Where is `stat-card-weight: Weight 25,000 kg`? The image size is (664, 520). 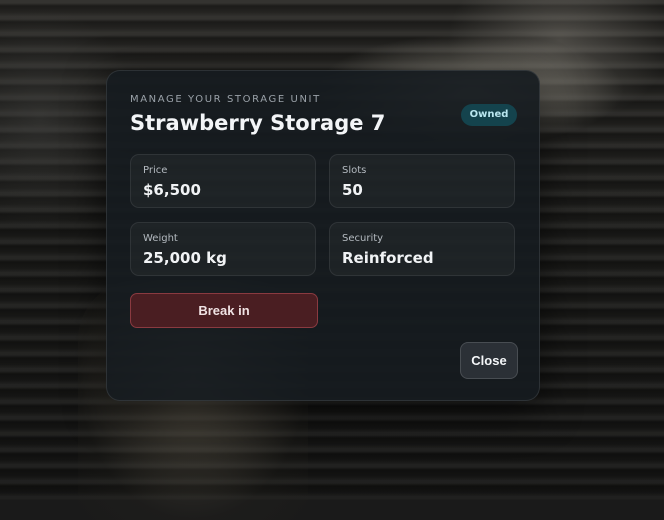 stat-card-weight: Weight 25,000 kg is located at coordinates (223, 249).